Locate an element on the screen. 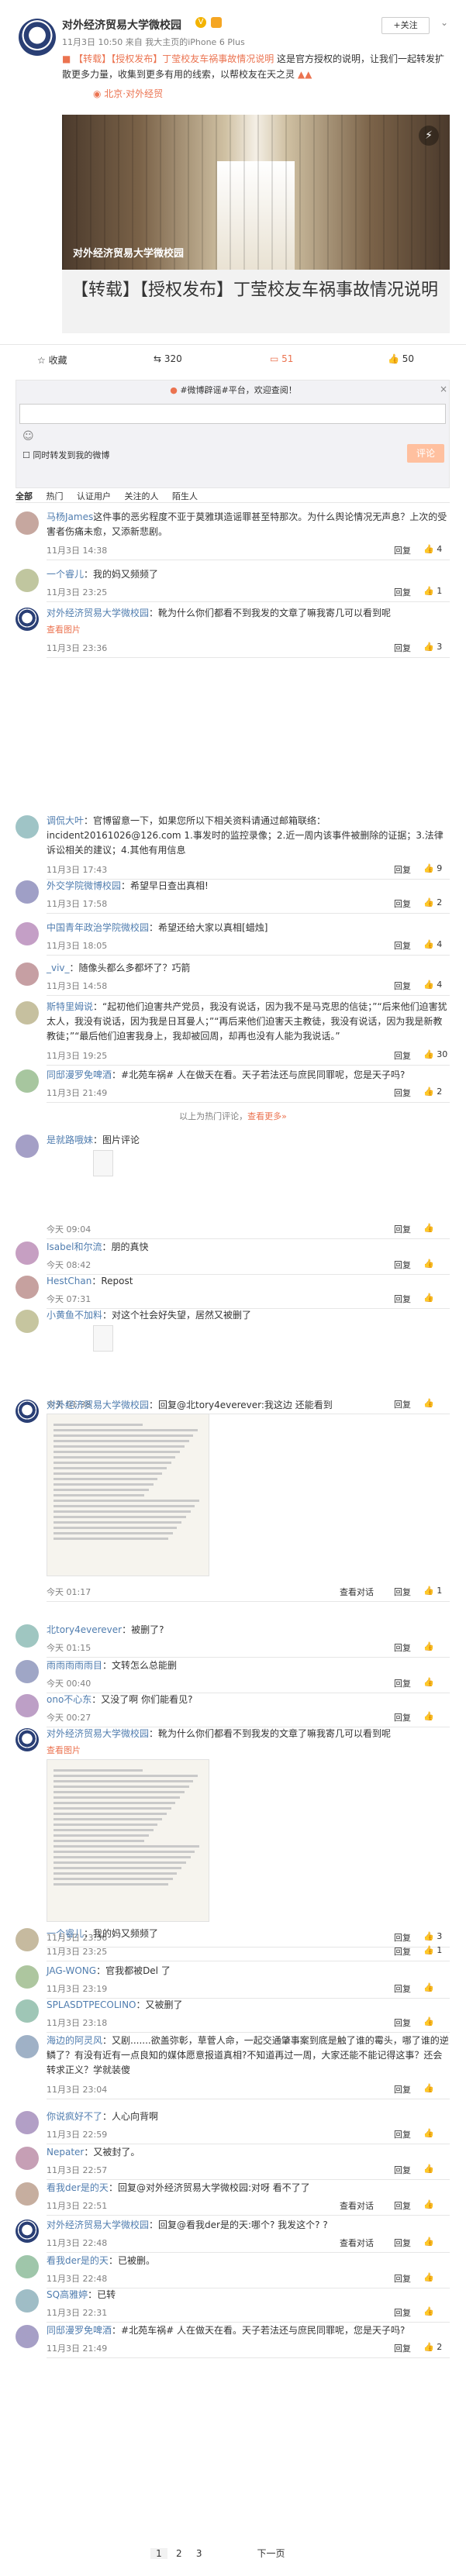 This screenshot has width=466, height=2576. commenter-name: ono不心东 is located at coordinates (69, 1699).